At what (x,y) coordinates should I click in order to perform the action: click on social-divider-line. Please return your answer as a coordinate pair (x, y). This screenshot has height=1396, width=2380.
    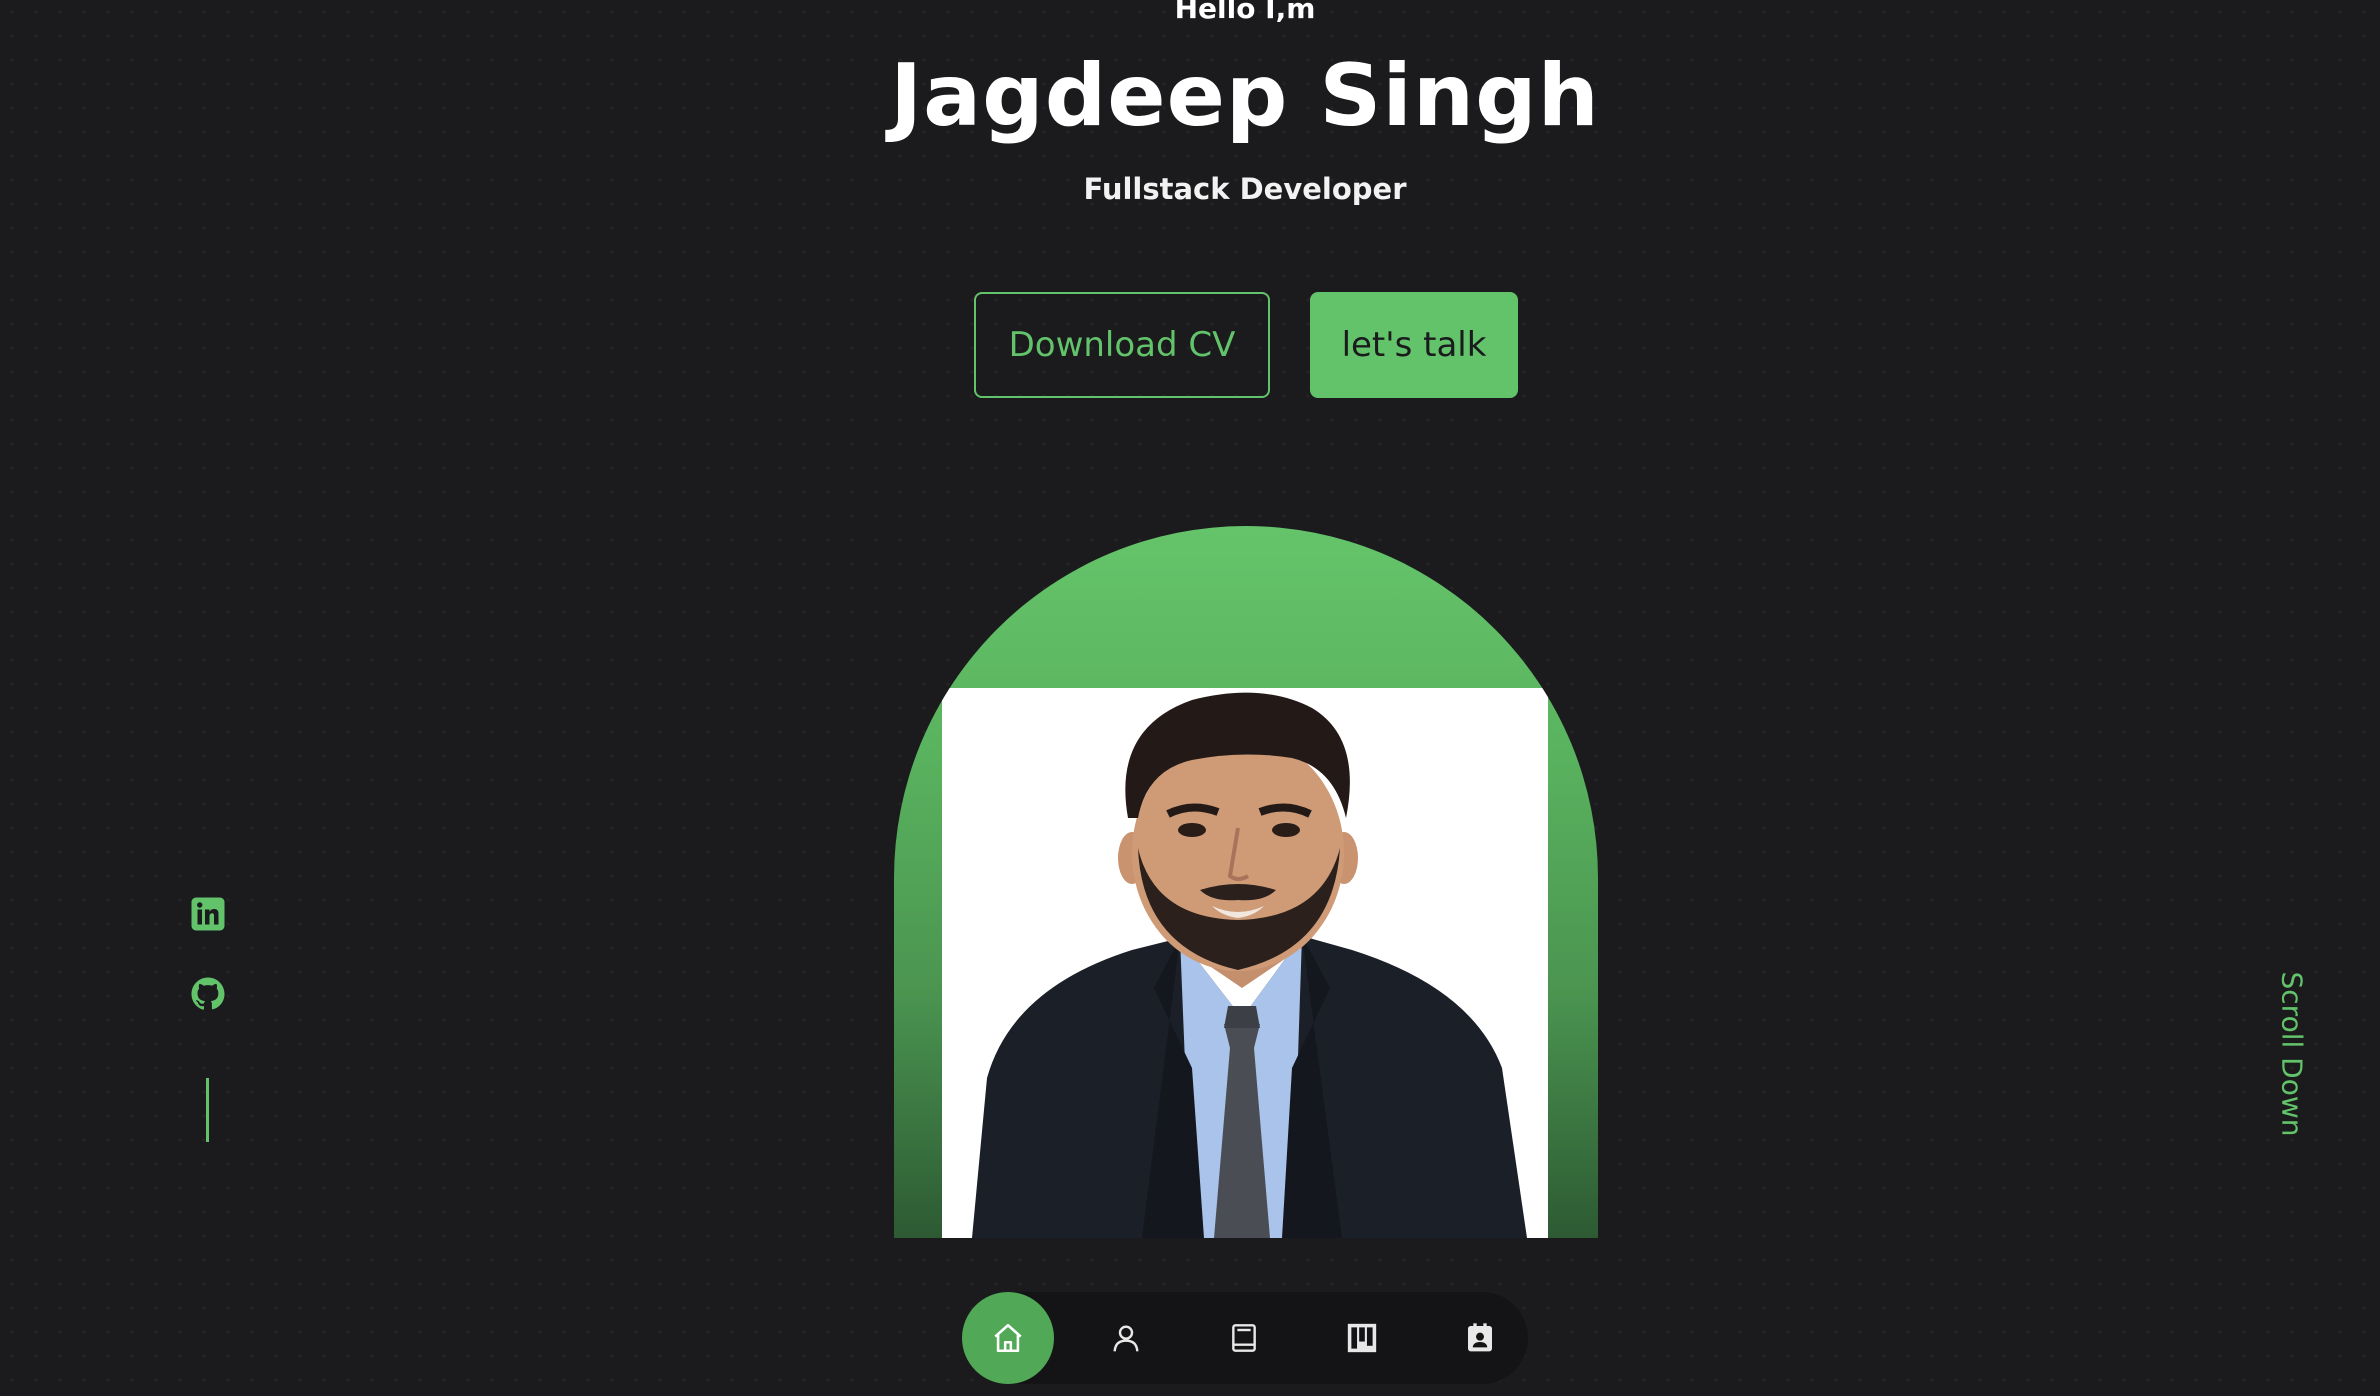
    Looking at the image, I should click on (207, 1110).